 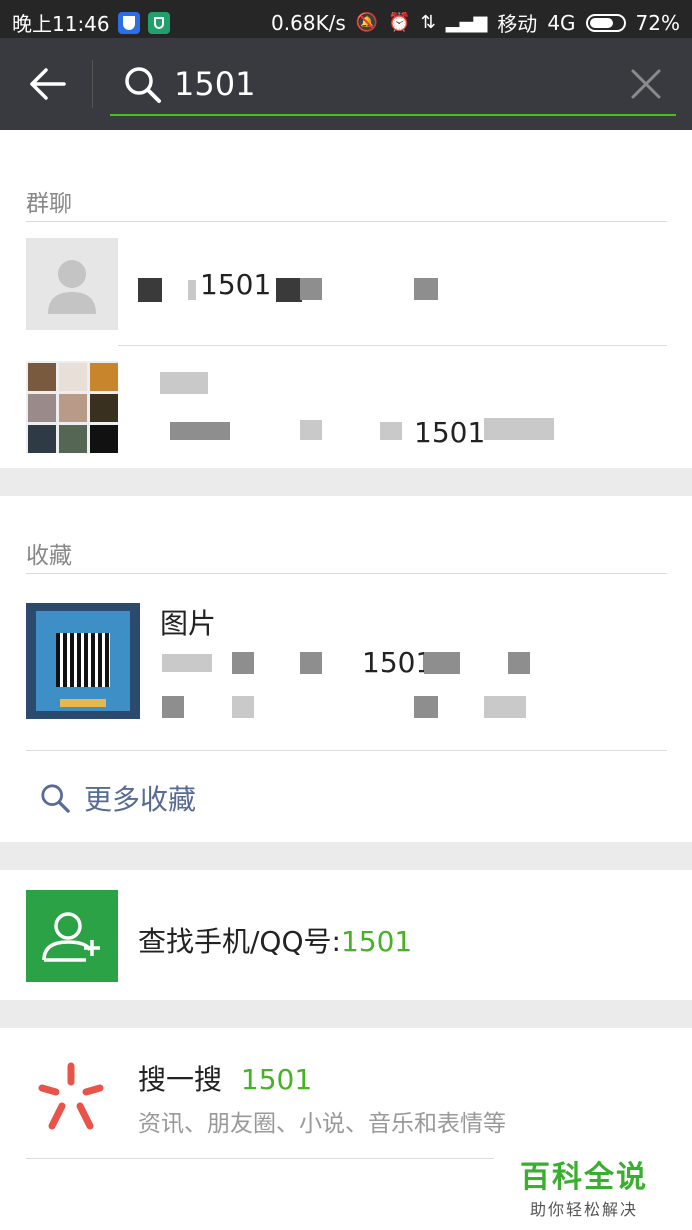 I want to click on search-underline, so click(x=393, y=115).